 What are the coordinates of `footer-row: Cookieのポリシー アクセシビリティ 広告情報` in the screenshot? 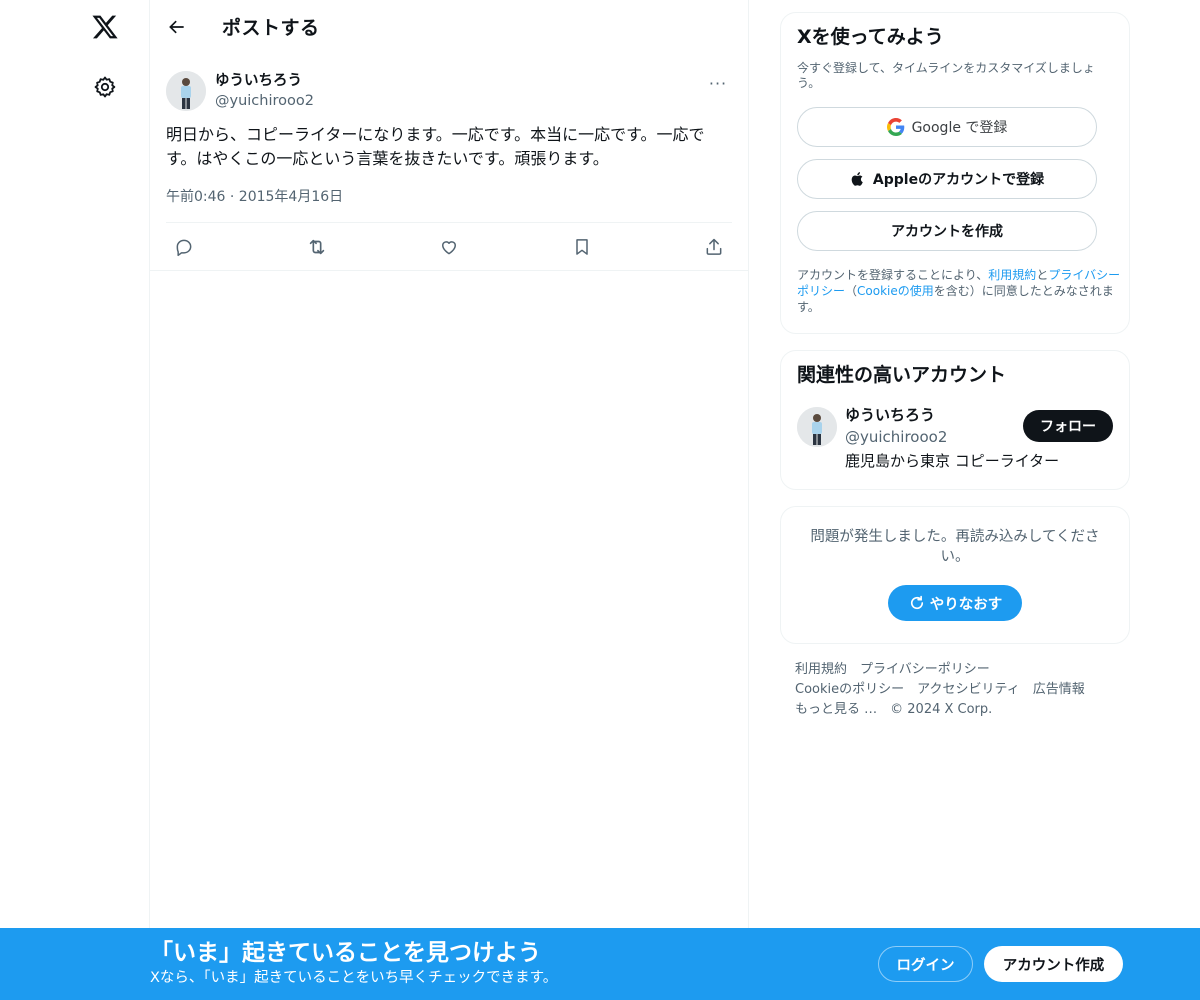 It's located at (955, 690).